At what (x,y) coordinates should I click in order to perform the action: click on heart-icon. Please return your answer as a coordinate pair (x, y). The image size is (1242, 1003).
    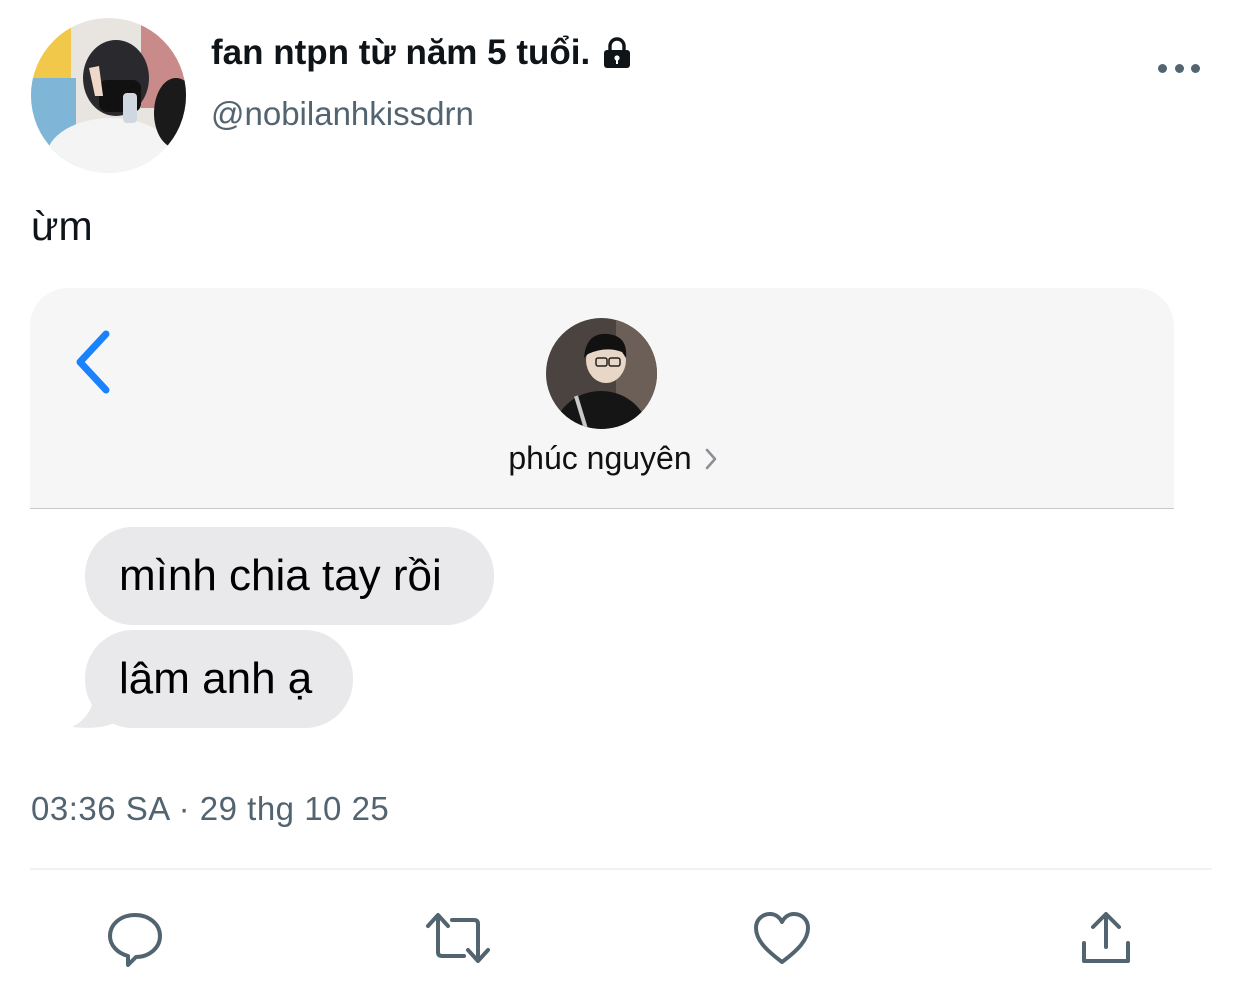
    Looking at the image, I should click on (782, 940).